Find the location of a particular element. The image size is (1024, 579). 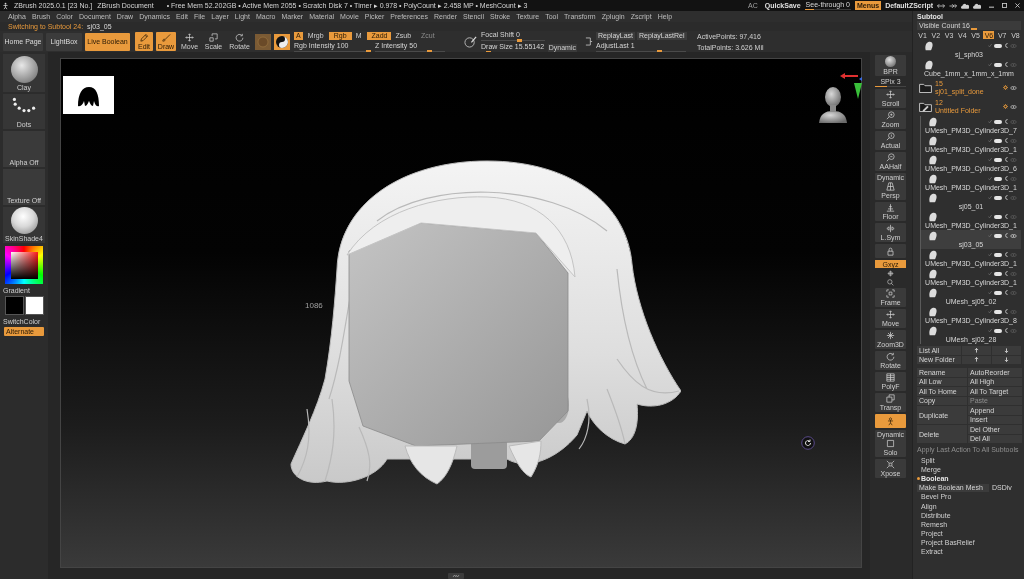

yin-yang-icon is located at coordinates (282, 41).